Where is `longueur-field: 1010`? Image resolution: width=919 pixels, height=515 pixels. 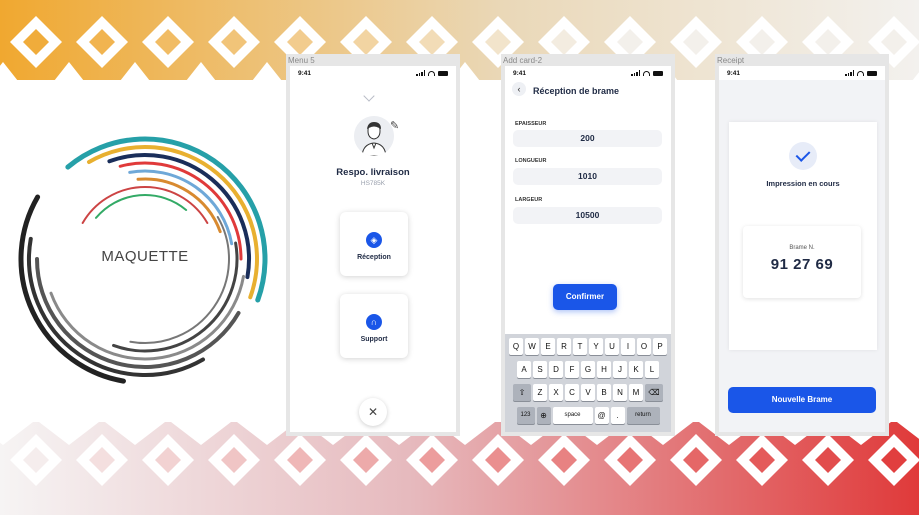 longueur-field: 1010 is located at coordinates (587, 176).